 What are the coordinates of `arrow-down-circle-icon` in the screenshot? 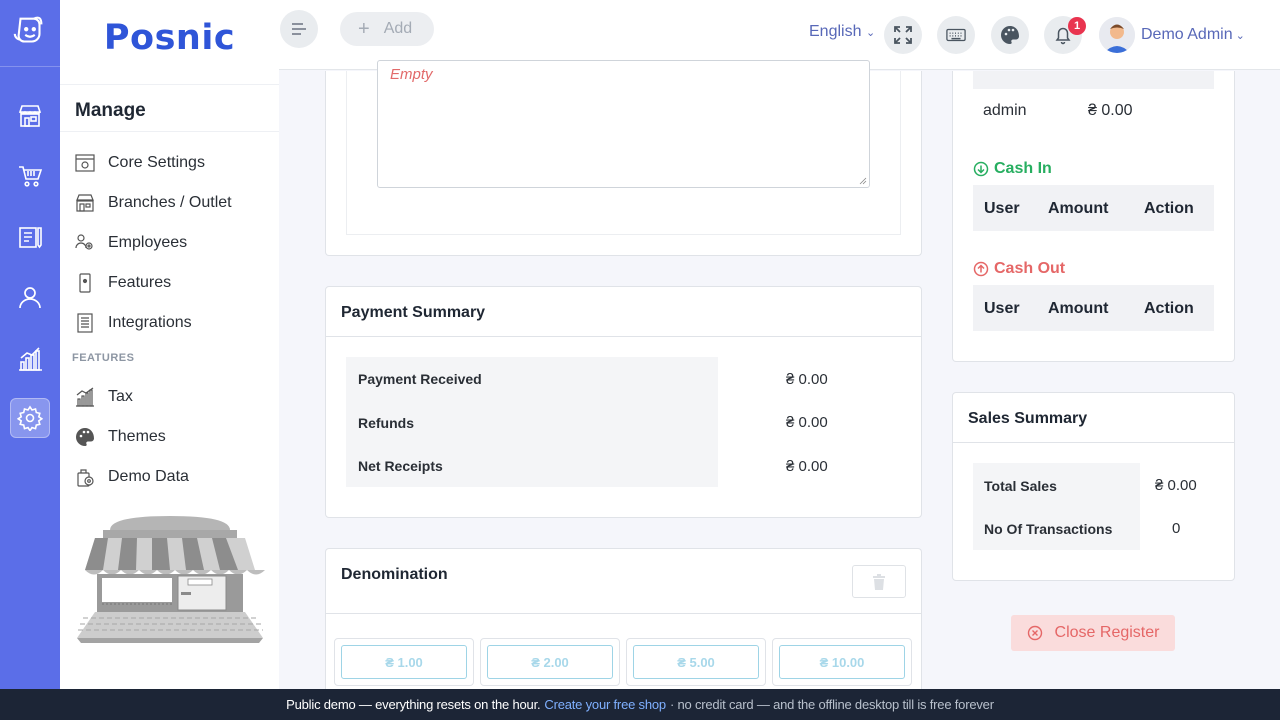 It's located at (981, 169).